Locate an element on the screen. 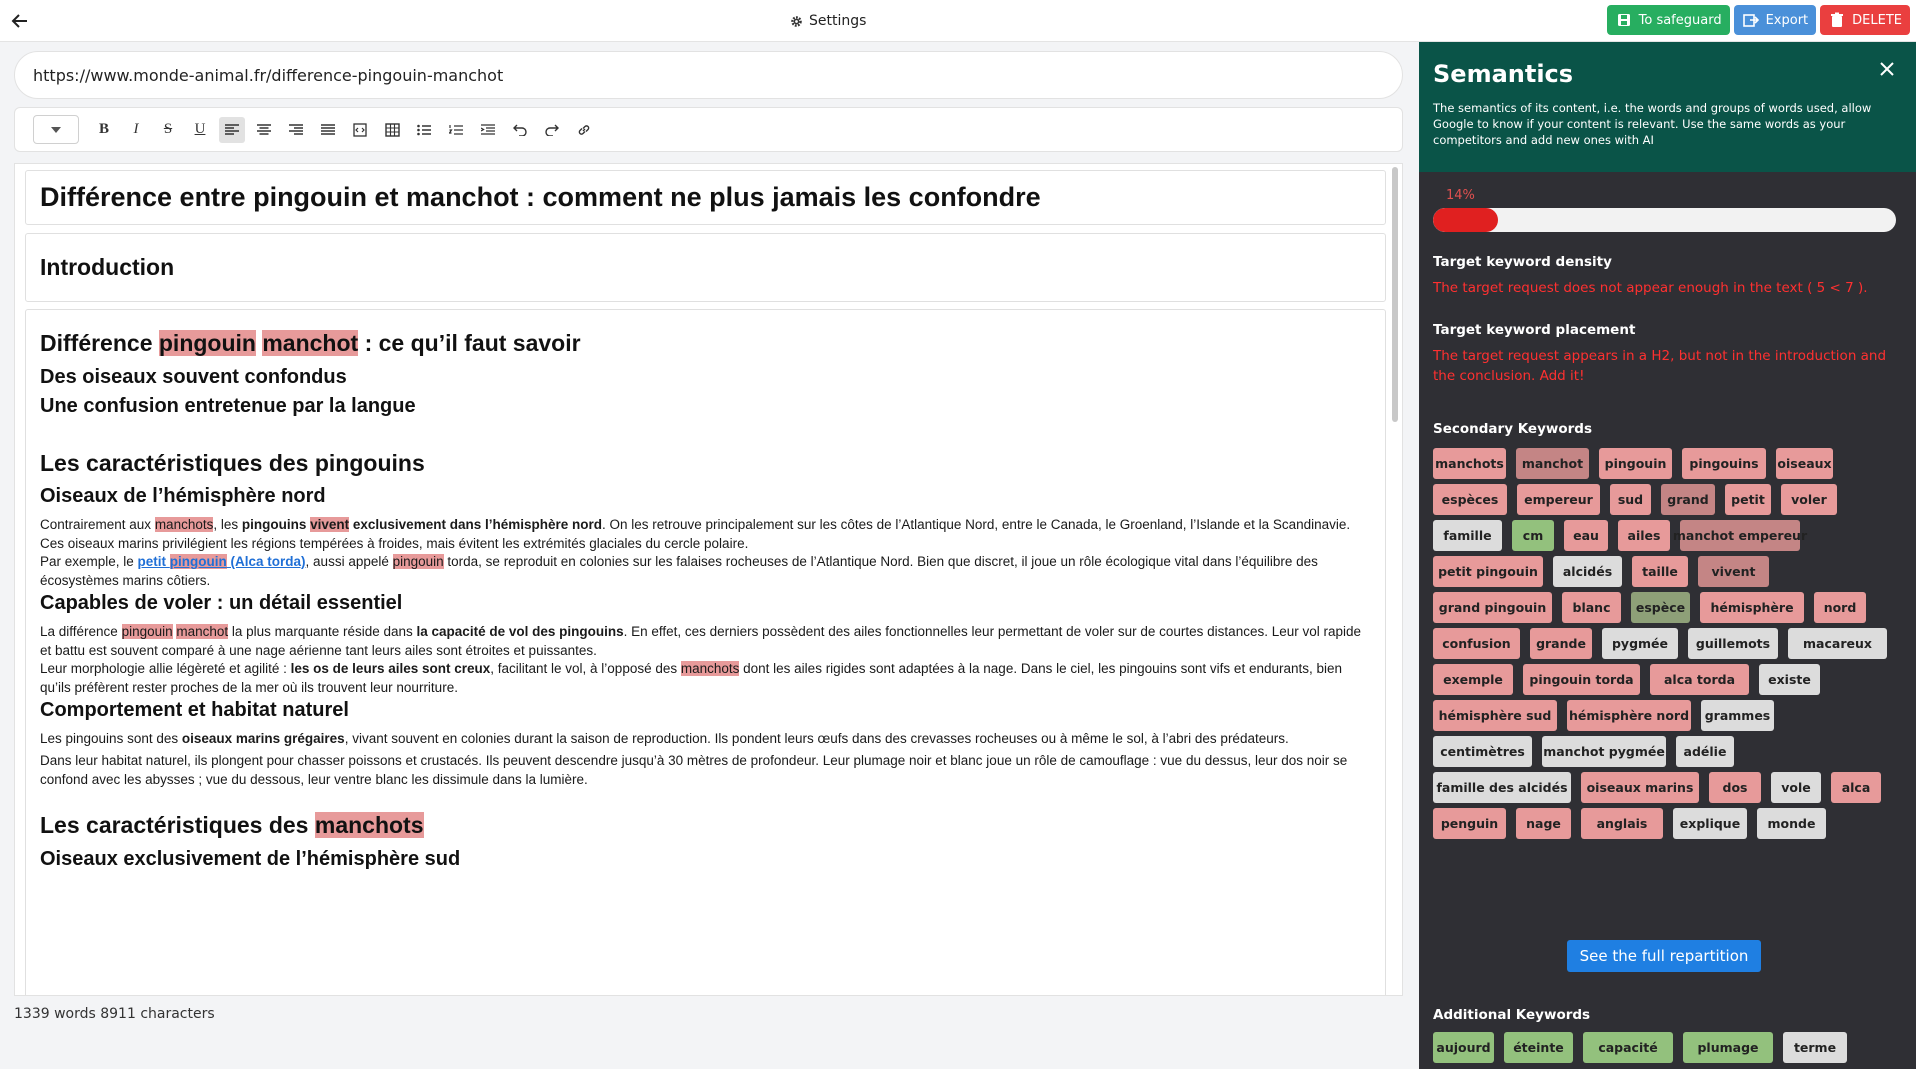 The image size is (1916, 1069). keyword-tag: grammes is located at coordinates (1737, 715).